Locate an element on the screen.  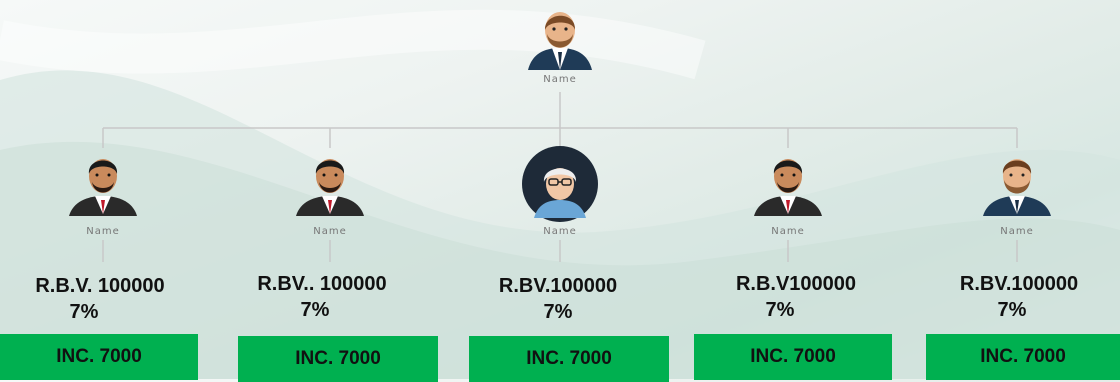
member-2-percent: 7% is located at coordinates (315, 310).